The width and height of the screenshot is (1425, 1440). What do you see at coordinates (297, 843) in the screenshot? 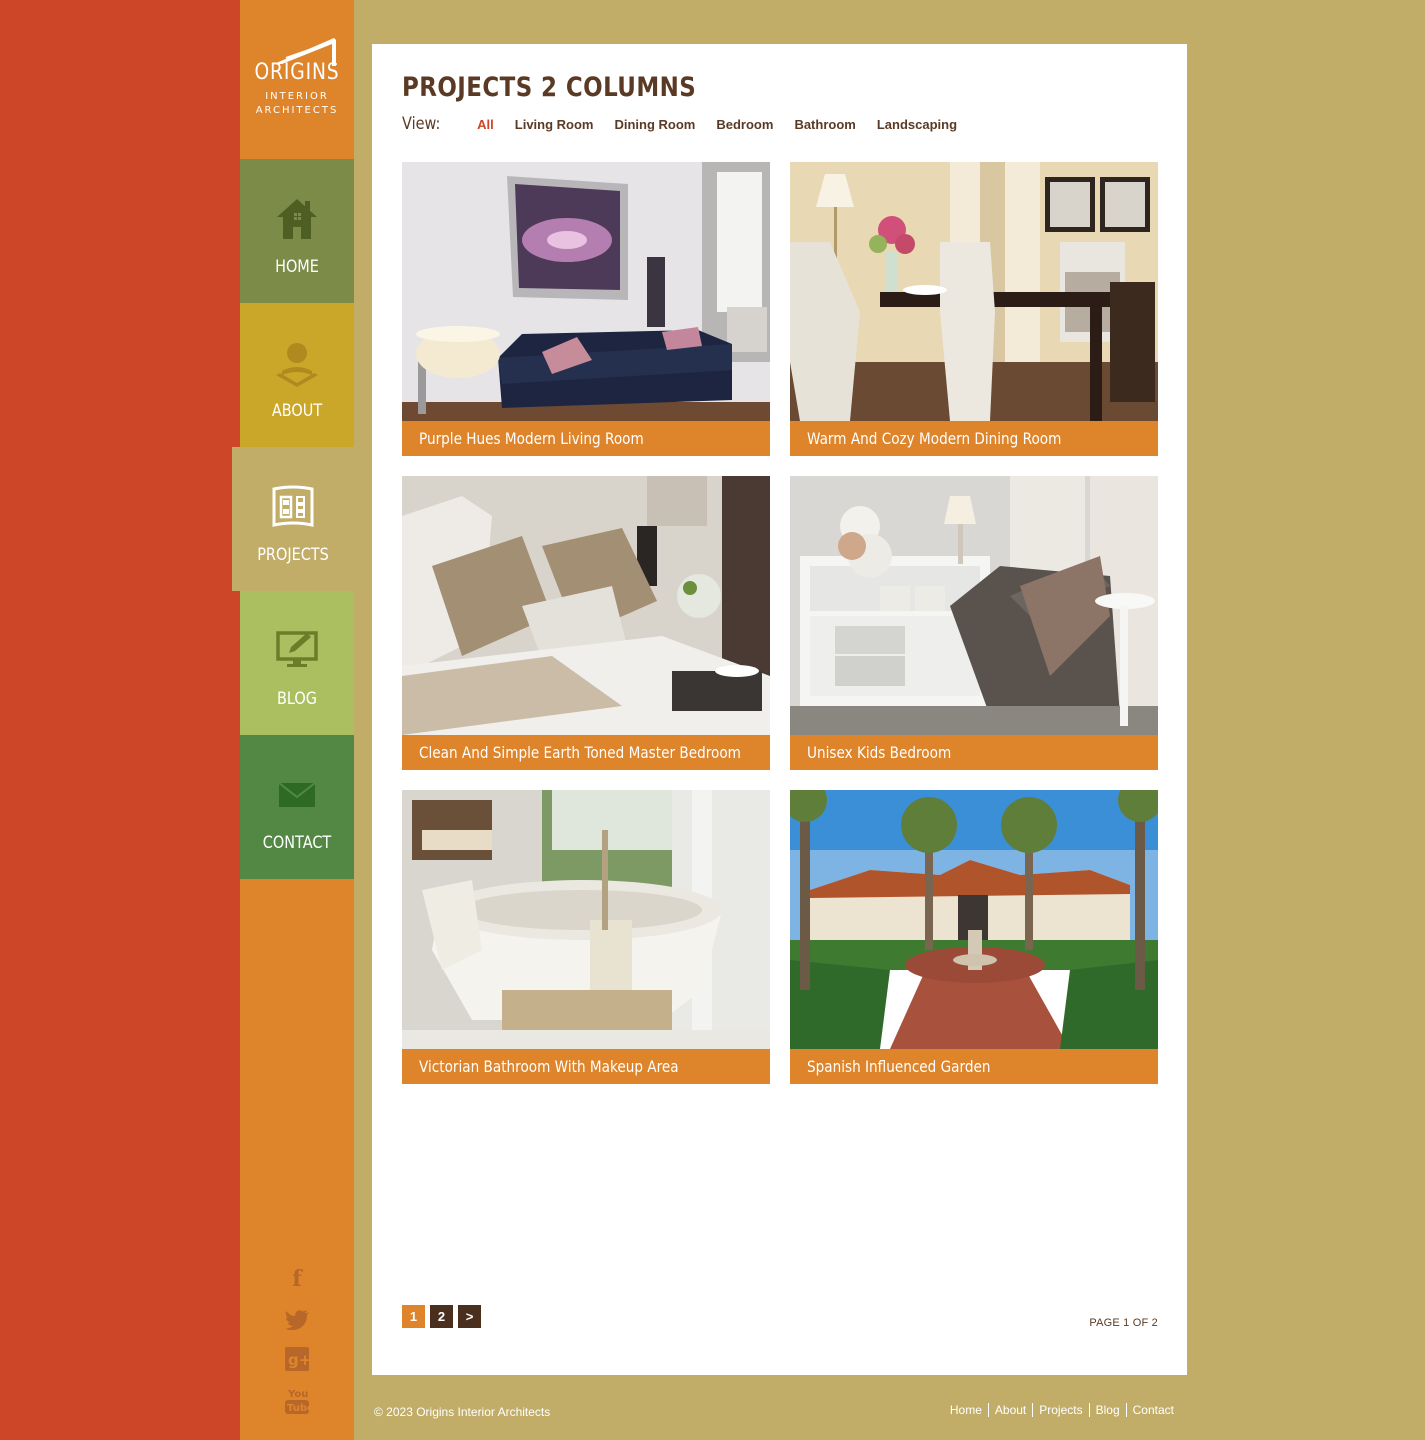
I see `nav-contact-label: CONTACT` at bounding box center [297, 843].